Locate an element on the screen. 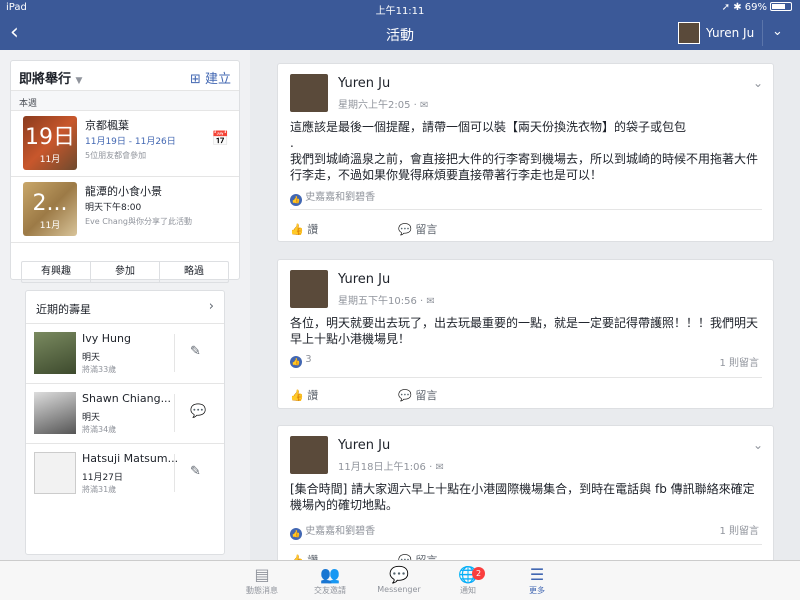 The height and width of the screenshot is (600, 800). going-button: 參加 is located at coordinates (125, 272).